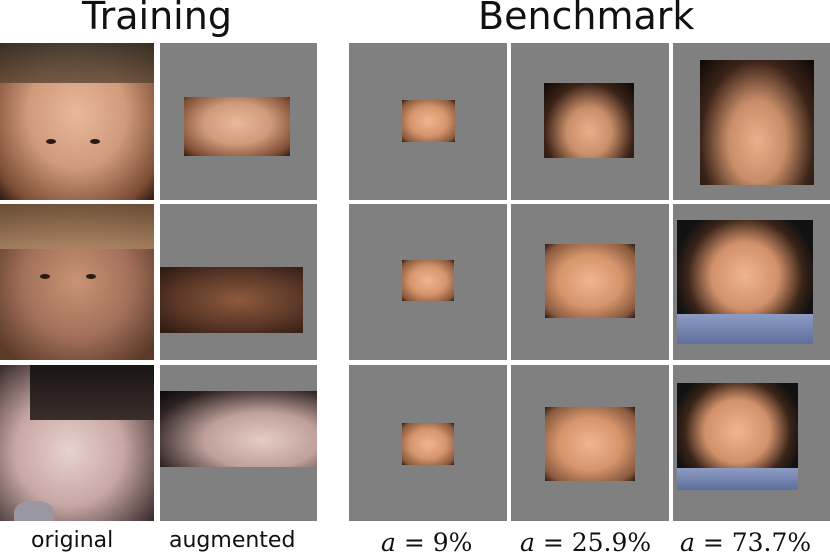  Describe the element at coordinates (746, 542) in the screenshot. I see `label-a-73-7: a = 73.7%` at that location.